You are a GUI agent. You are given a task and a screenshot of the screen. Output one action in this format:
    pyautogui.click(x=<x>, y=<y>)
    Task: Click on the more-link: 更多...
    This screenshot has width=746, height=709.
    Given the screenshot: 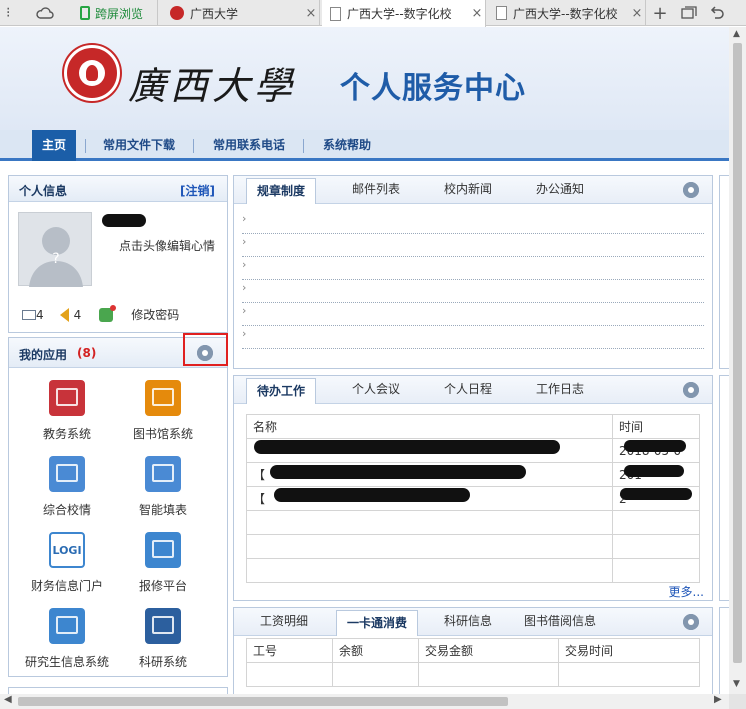 What is the action you would take?
    pyautogui.click(x=686, y=591)
    